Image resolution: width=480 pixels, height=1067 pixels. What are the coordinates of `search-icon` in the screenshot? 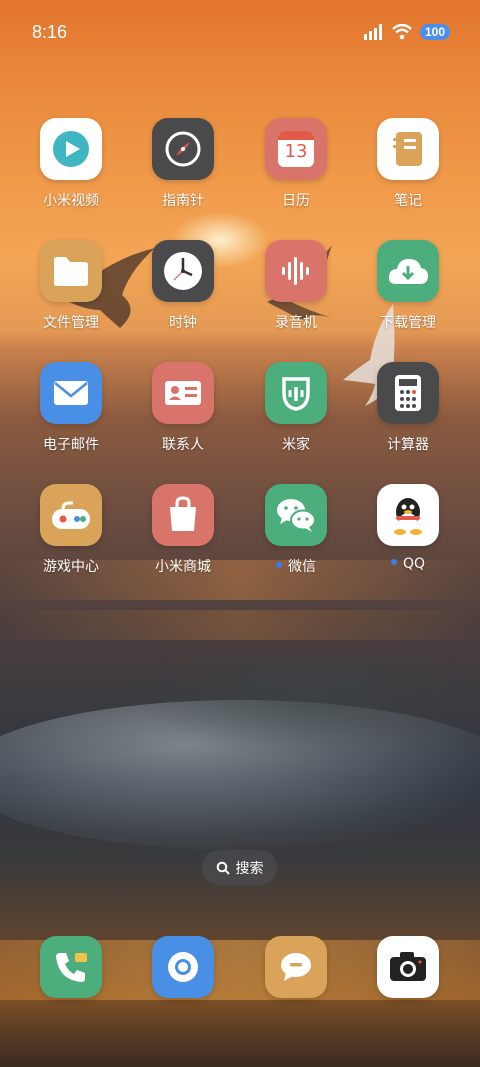 It's located at (223, 868).